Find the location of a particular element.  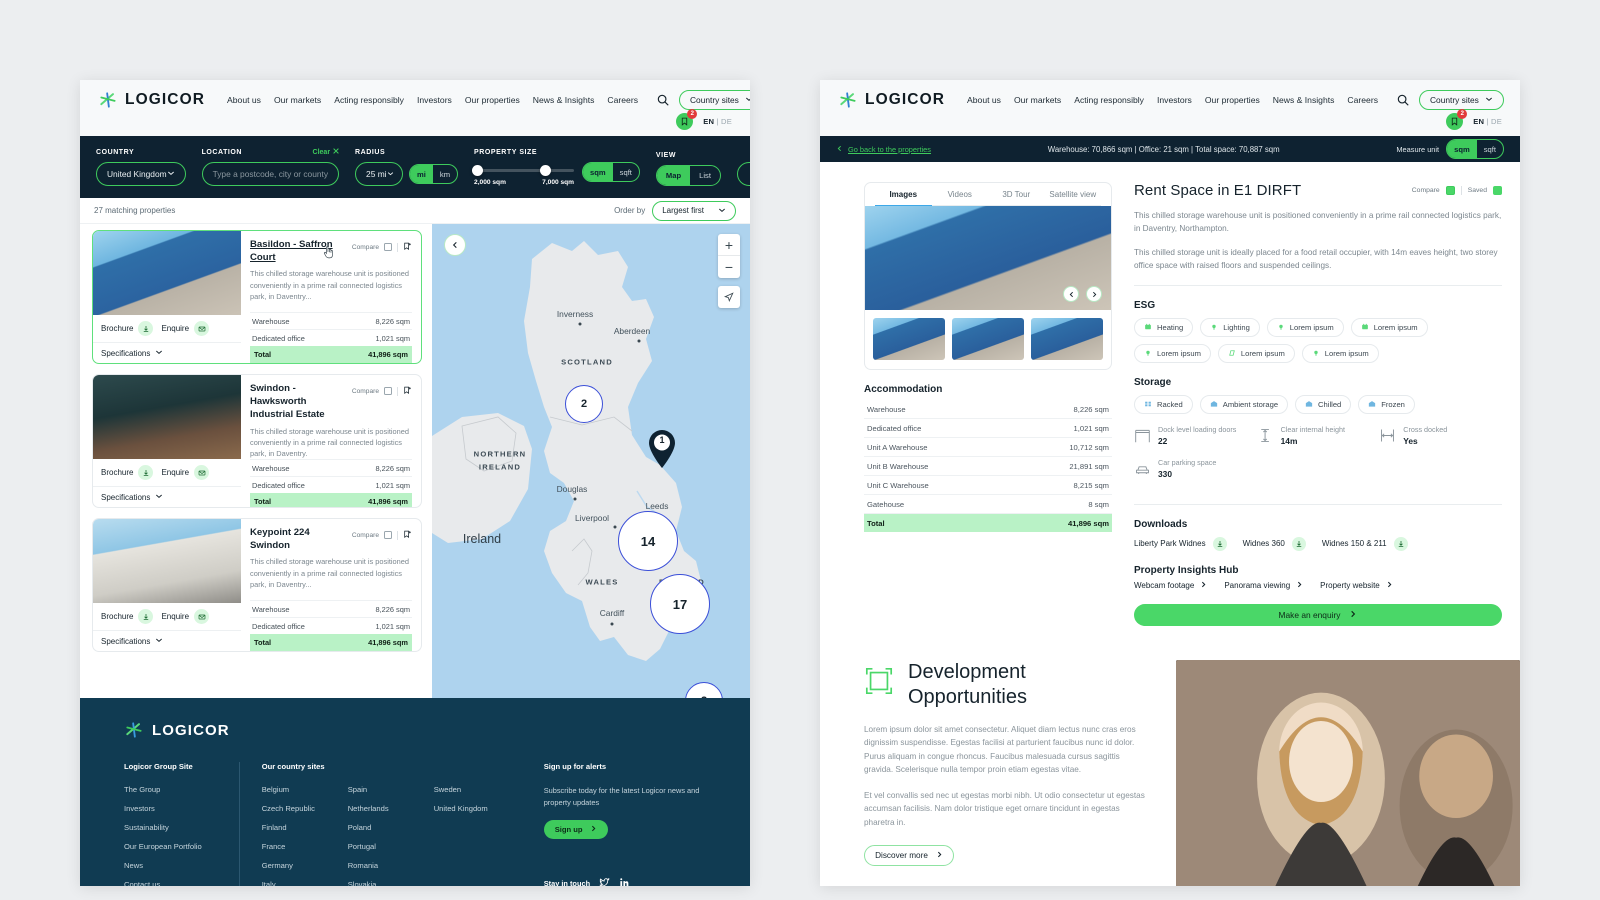

discover-more-button: Discover more is located at coordinates (909, 855).